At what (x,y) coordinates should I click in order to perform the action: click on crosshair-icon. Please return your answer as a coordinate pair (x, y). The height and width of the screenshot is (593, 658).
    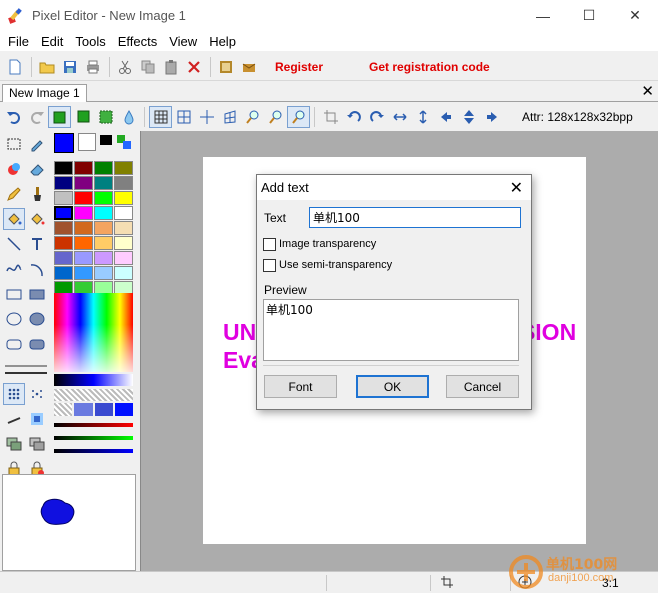
    Looking at the image, I should click on (206, 117).